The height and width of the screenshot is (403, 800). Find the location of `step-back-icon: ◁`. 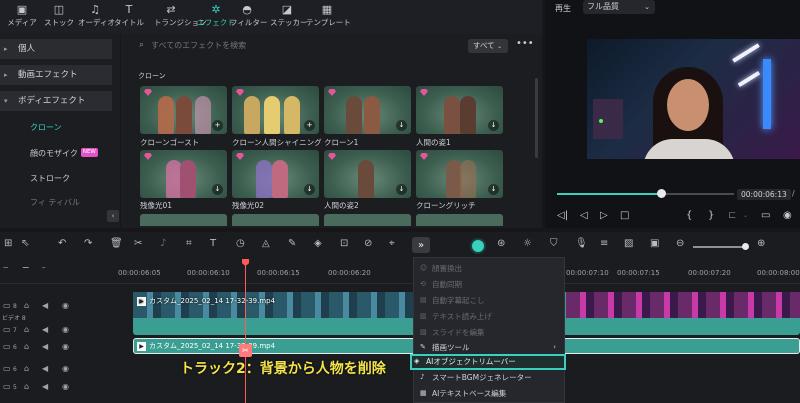

step-back-icon: ◁ is located at coordinates (584, 215).